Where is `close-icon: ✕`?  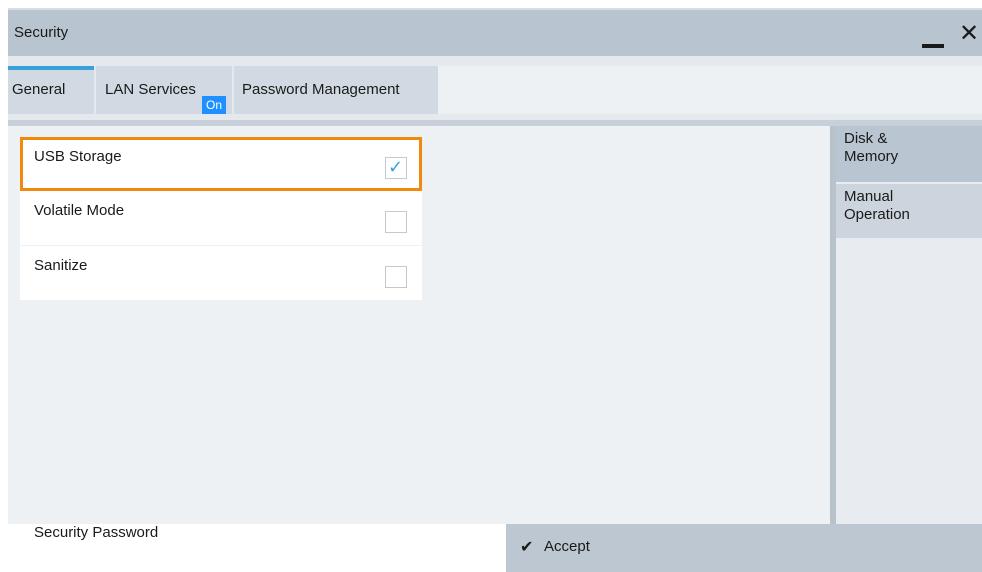
close-icon: ✕ is located at coordinates (969, 33).